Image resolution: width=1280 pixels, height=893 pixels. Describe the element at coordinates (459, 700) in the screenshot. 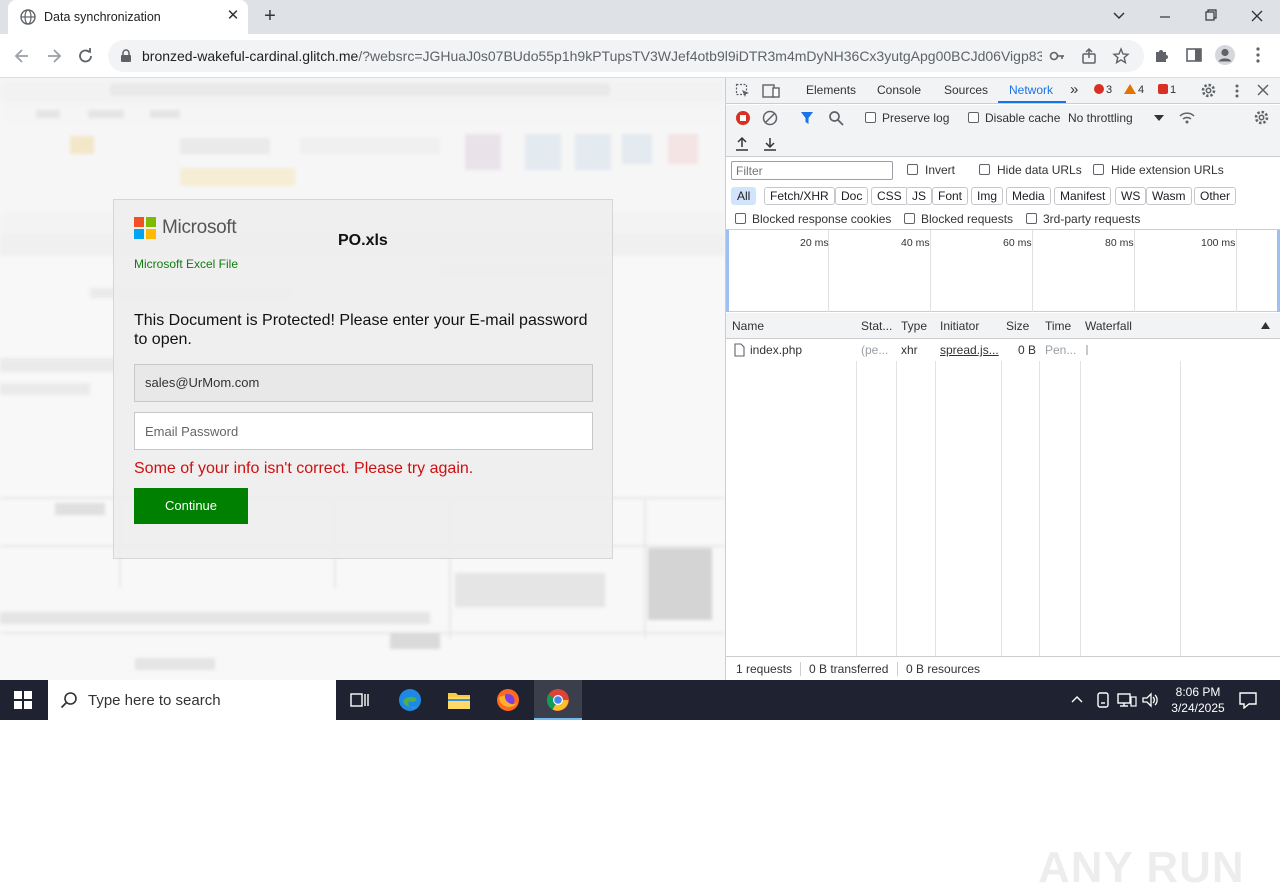

I see `taskbar-file-explorer` at that location.